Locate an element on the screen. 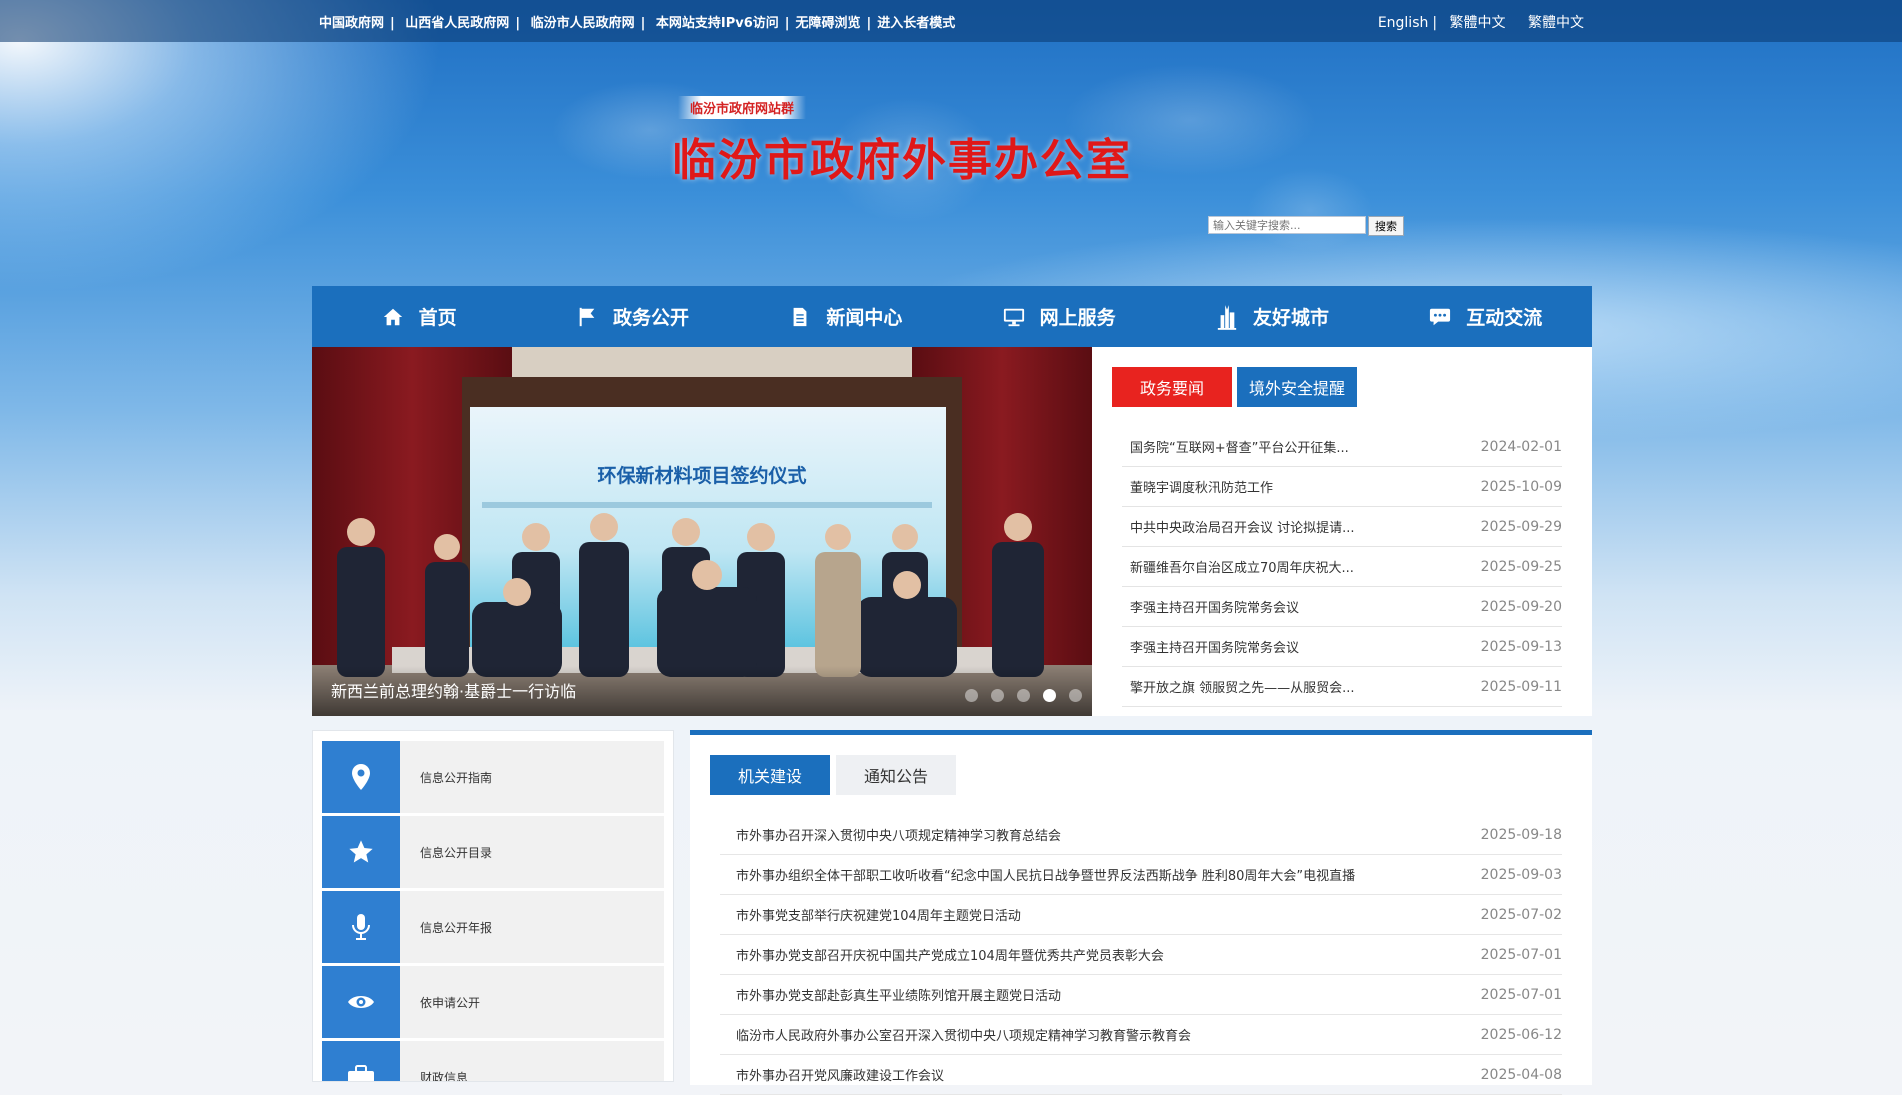 The height and width of the screenshot is (1095, 1902). news-title: 市外事办党支部赴彭真生平业绩陈列馆开展主题党日活动 is located at coordinates (899, 996).